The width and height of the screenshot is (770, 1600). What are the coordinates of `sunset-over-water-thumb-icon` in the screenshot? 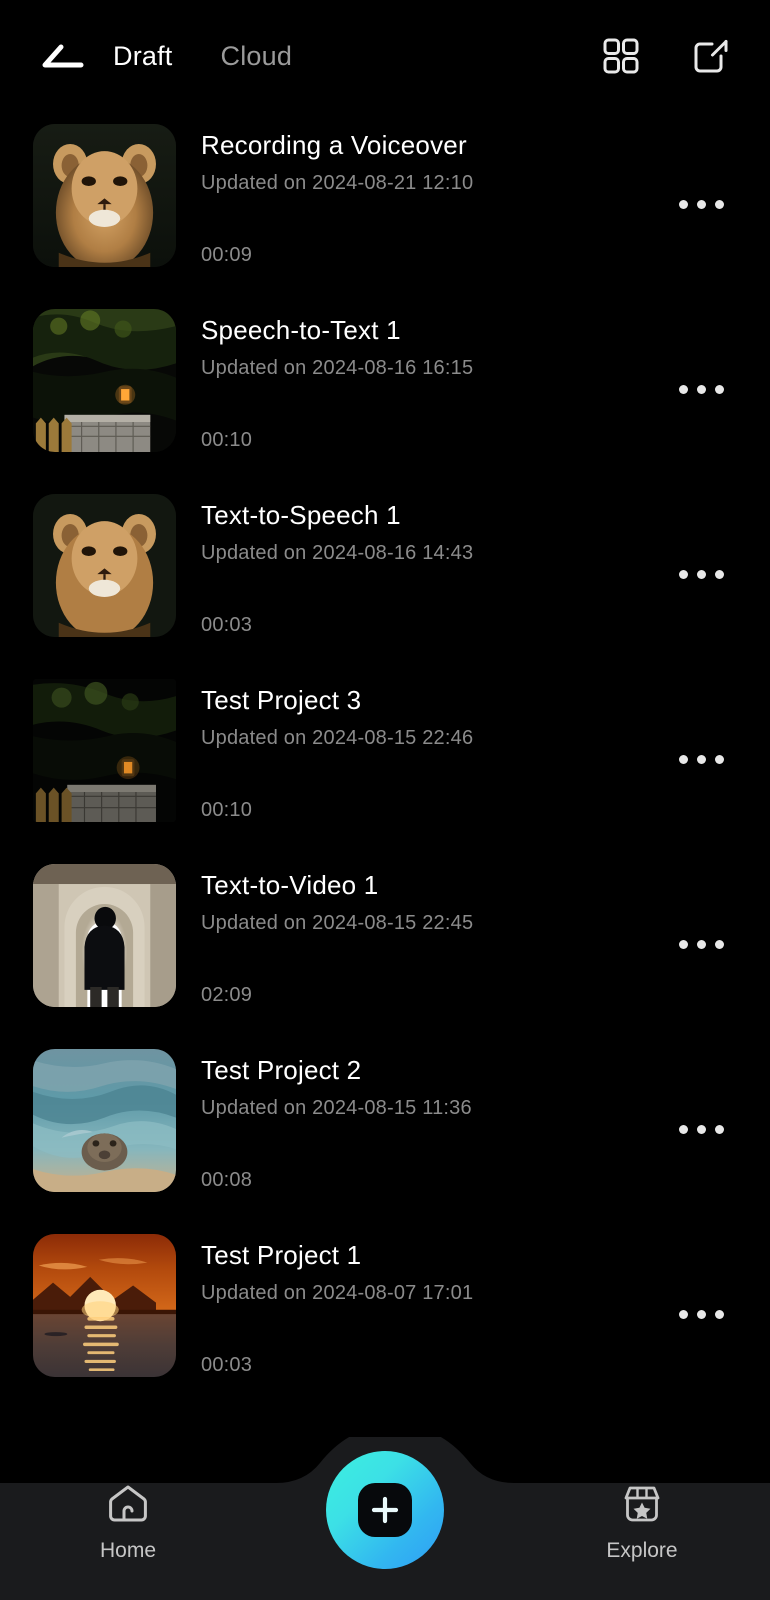 It's located at (104, 1305).